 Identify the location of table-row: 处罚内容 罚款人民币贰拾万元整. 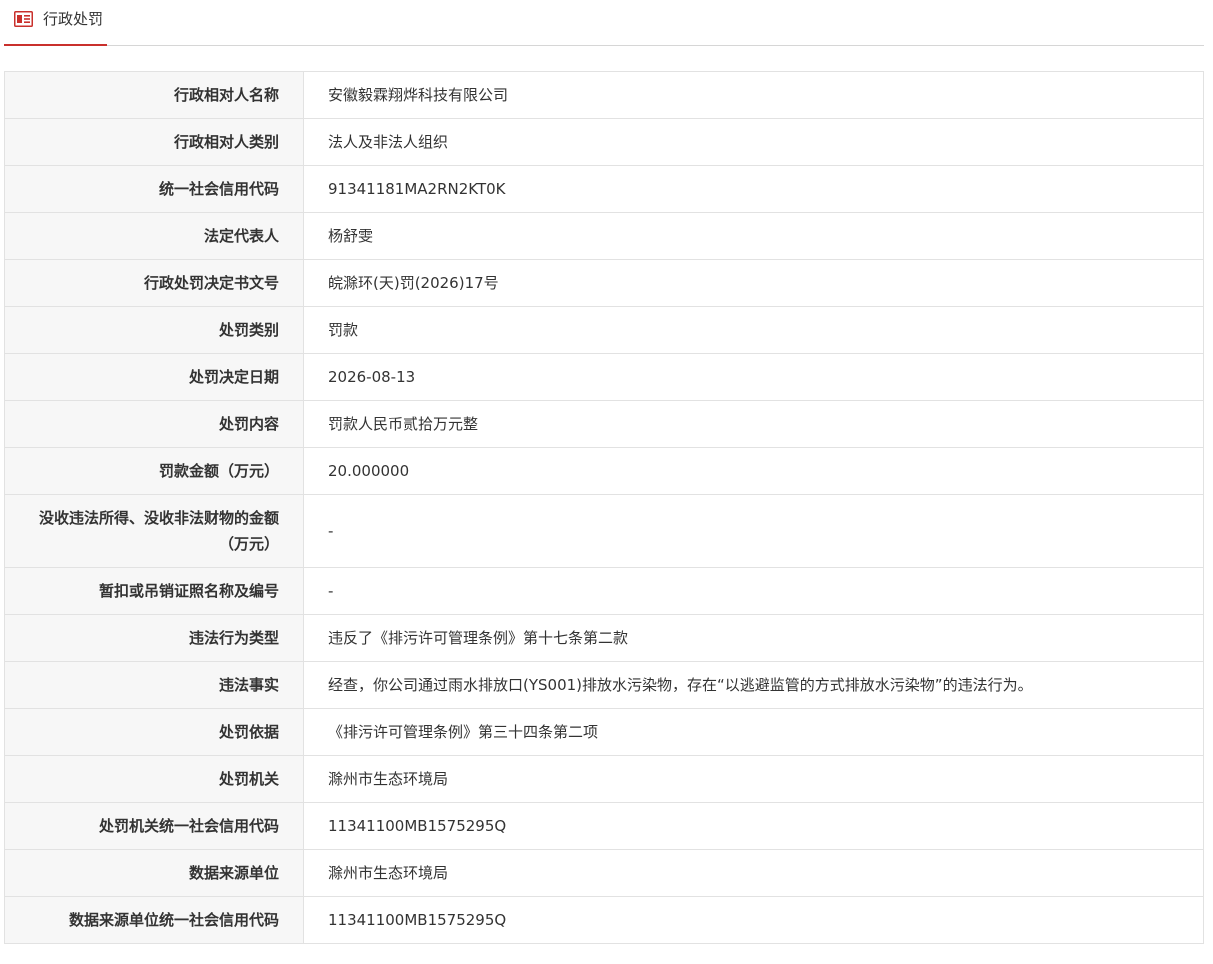
(604, 424).